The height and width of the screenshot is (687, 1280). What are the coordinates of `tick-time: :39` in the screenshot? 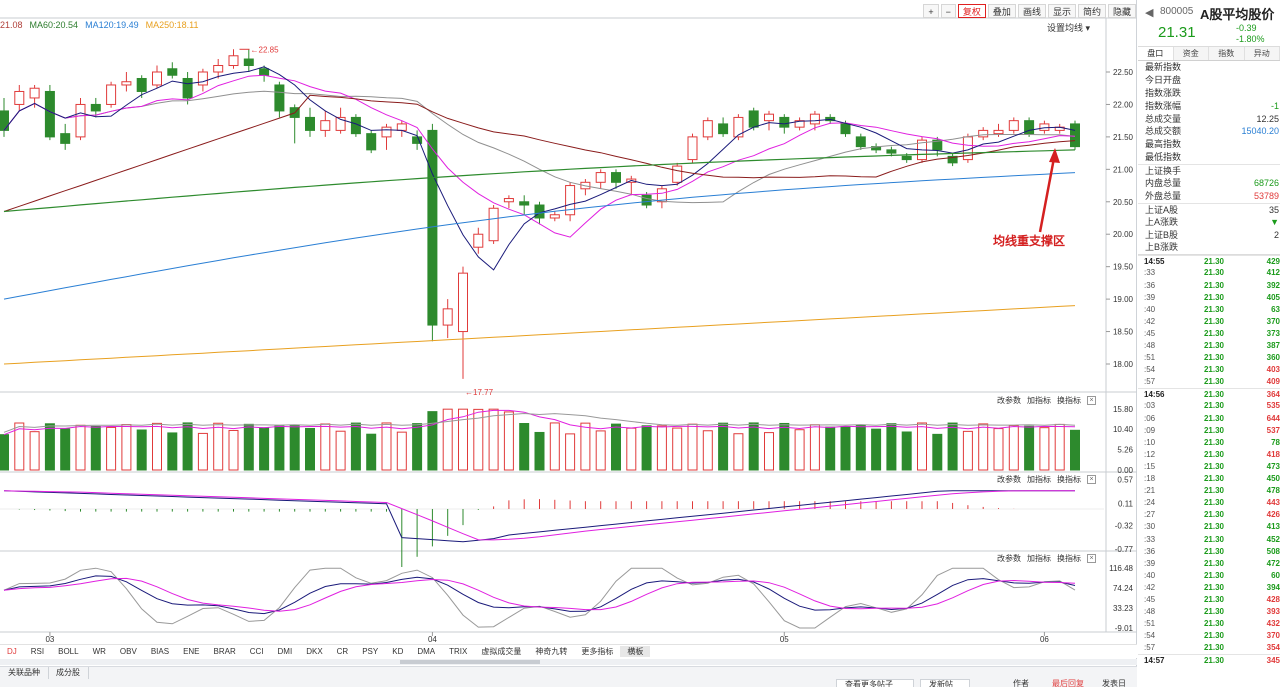 It's located at (1150, 297).